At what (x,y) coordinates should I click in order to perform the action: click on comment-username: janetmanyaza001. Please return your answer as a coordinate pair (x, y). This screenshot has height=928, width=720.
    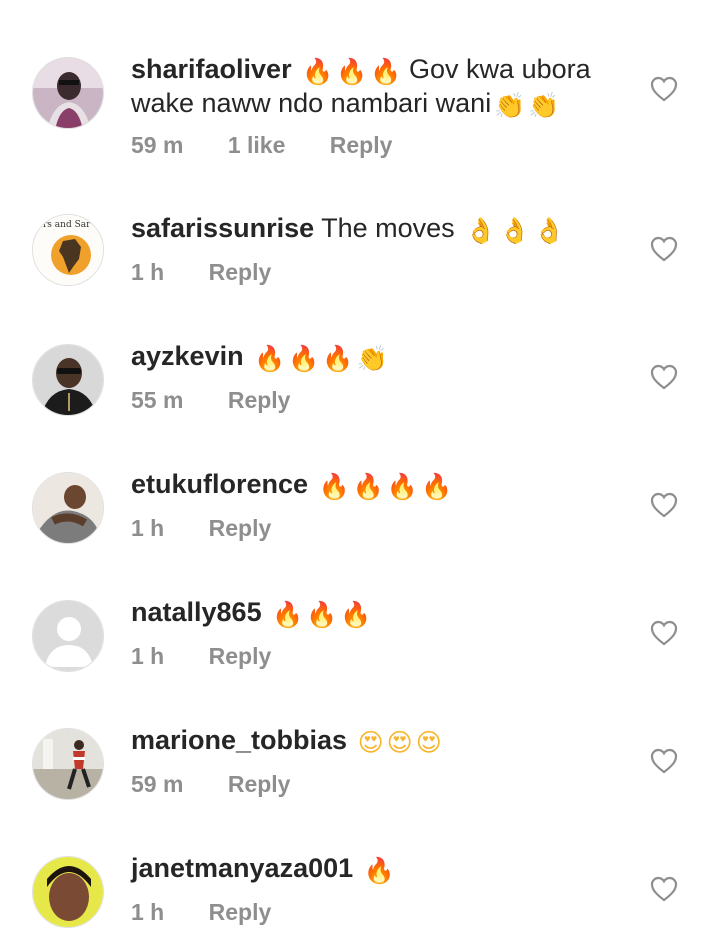
    Looking at the image, I should click on (242, 868).